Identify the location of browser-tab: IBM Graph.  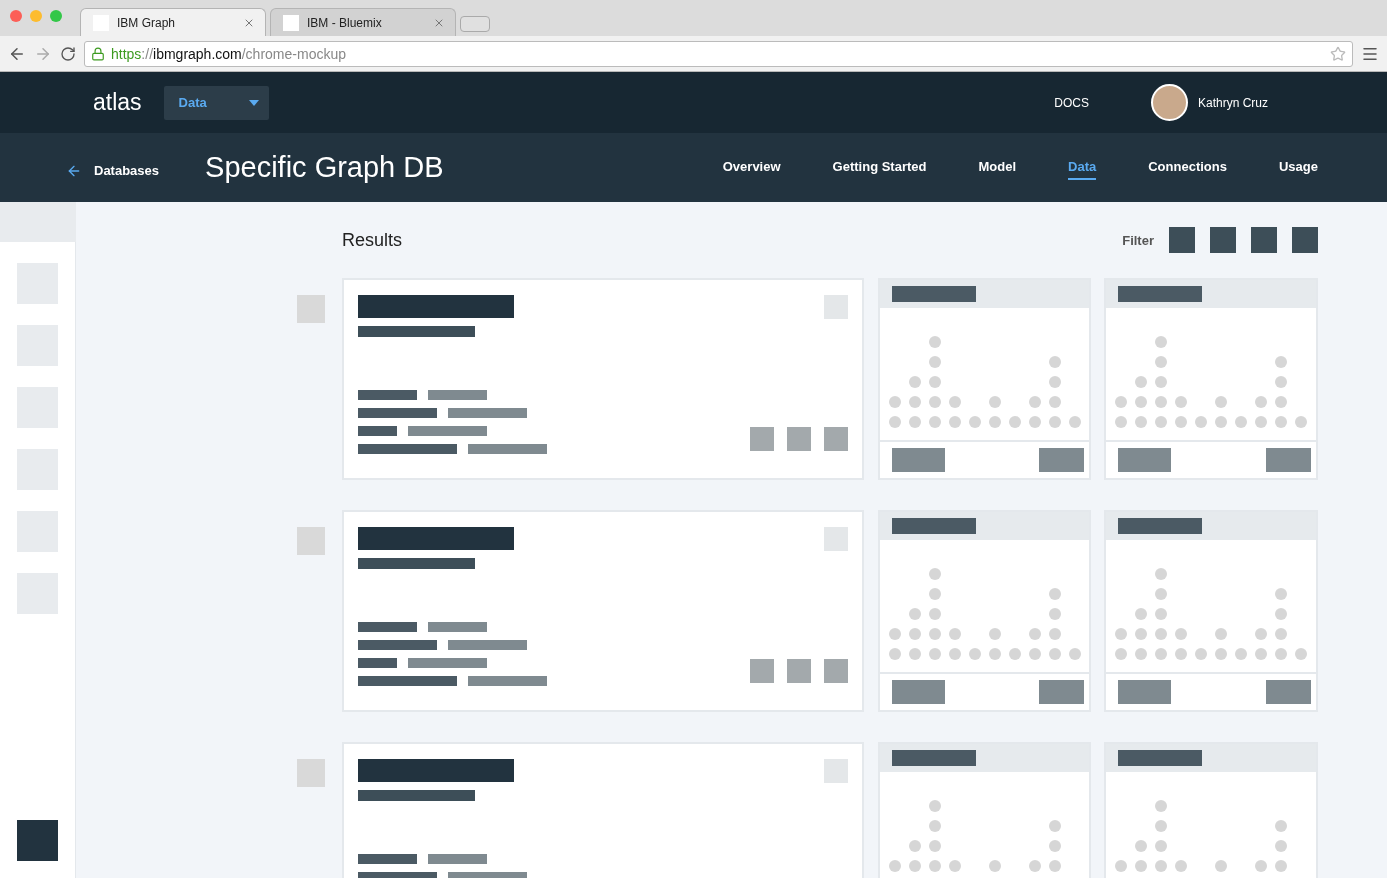
(173, 22).